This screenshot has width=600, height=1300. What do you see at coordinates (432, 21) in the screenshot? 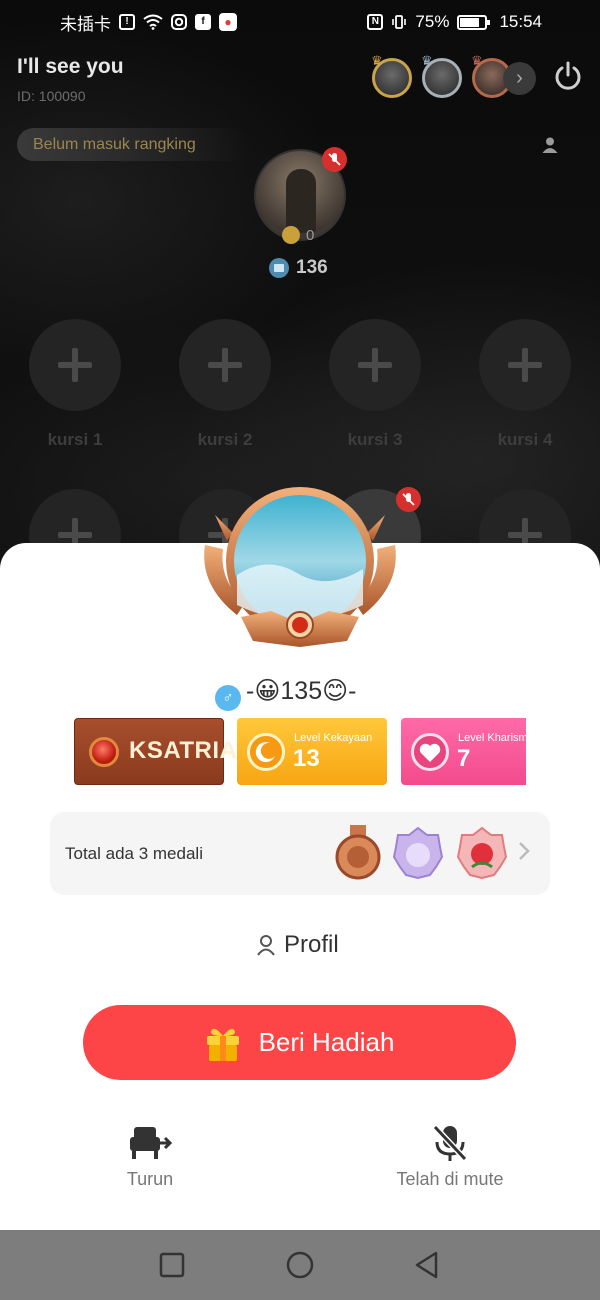
I see `battery-percent: 75%` at bounding box center [432, 21].